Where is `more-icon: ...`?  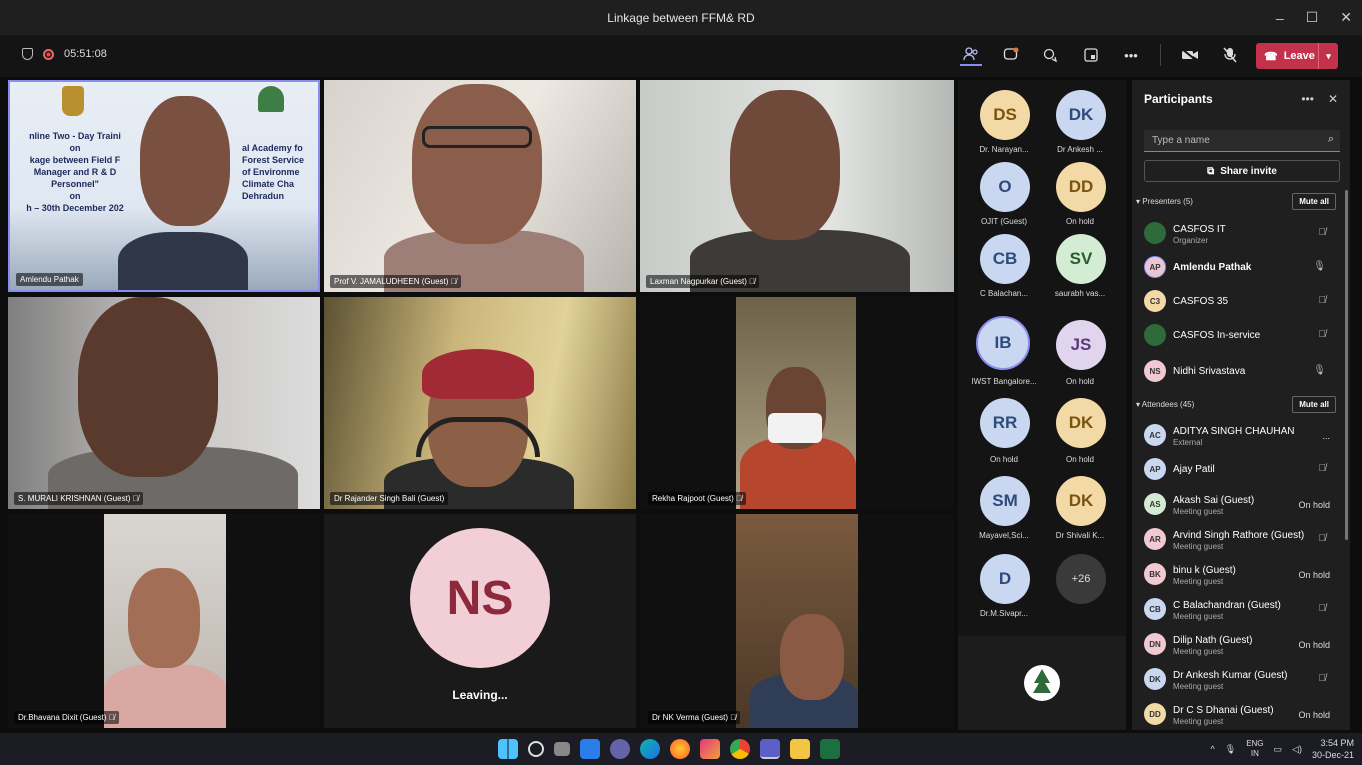 more-icon: ... is located at coordinates (1326, 436).